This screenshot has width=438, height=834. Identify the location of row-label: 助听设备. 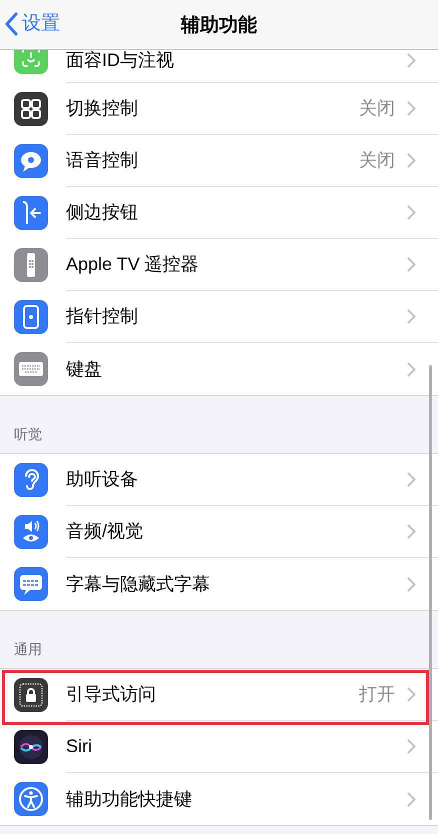
(102, 479).